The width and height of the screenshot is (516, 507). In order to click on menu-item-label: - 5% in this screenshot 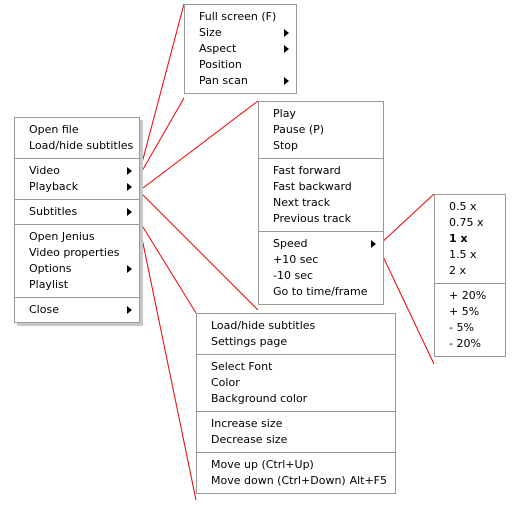, I will do `click(461, 327)`.